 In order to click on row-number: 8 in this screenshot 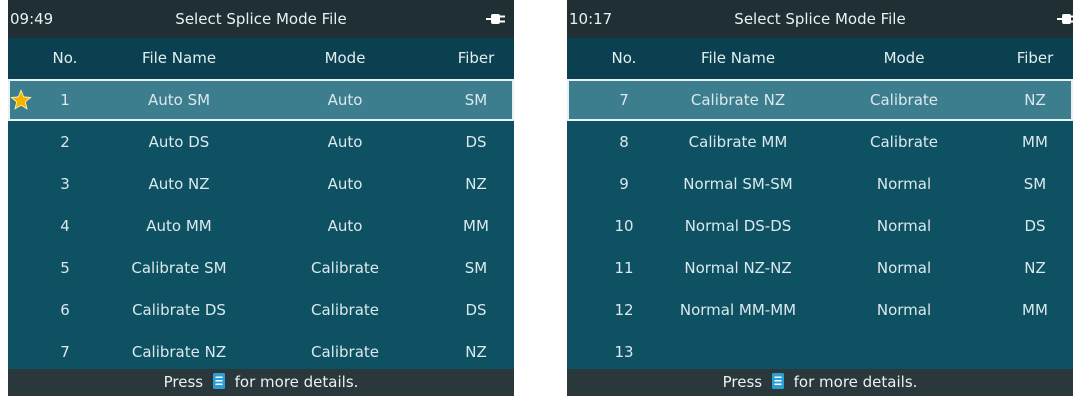, I will do `click(624, 142)`.